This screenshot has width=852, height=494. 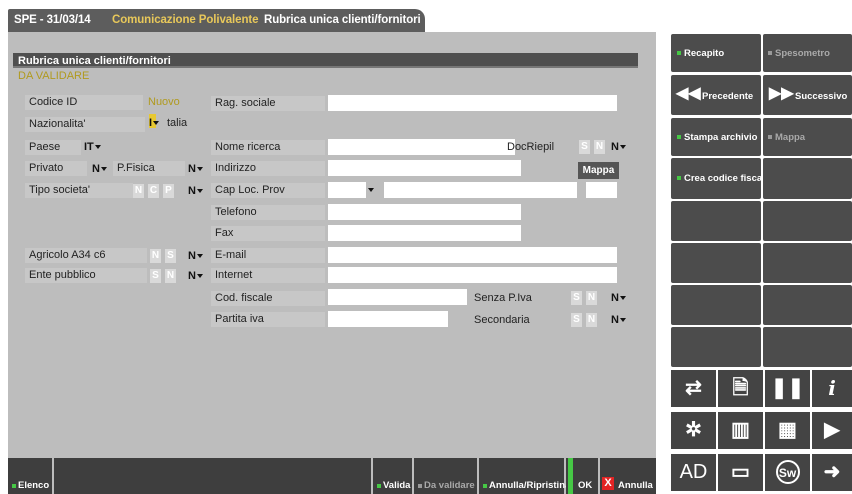 What do you see at coordinates (168, 191) in the screenshot?
I see `tipo-societa-option-p: P` at bounding box center [168, 191].